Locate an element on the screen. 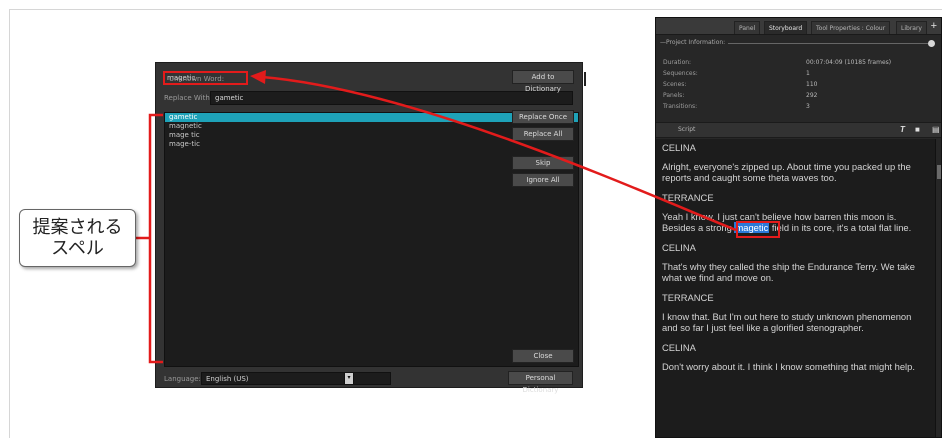 The height and width of the screenshot is (438, 942). collapse-toggle-icon is located at coordinates (931, 43).